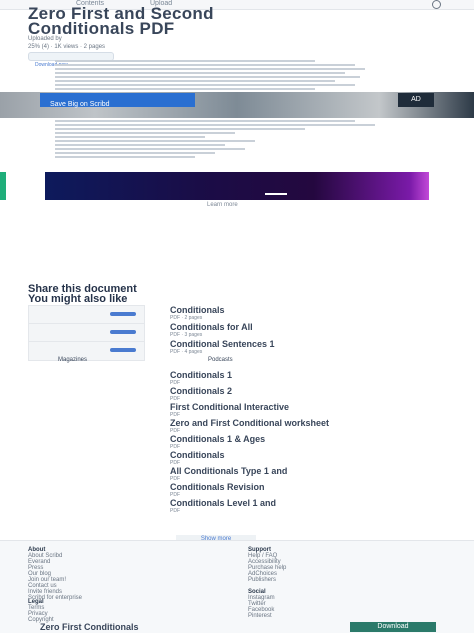  I want to click on related-item: Conditionals PDF · 2 pages, so click(300, 313).